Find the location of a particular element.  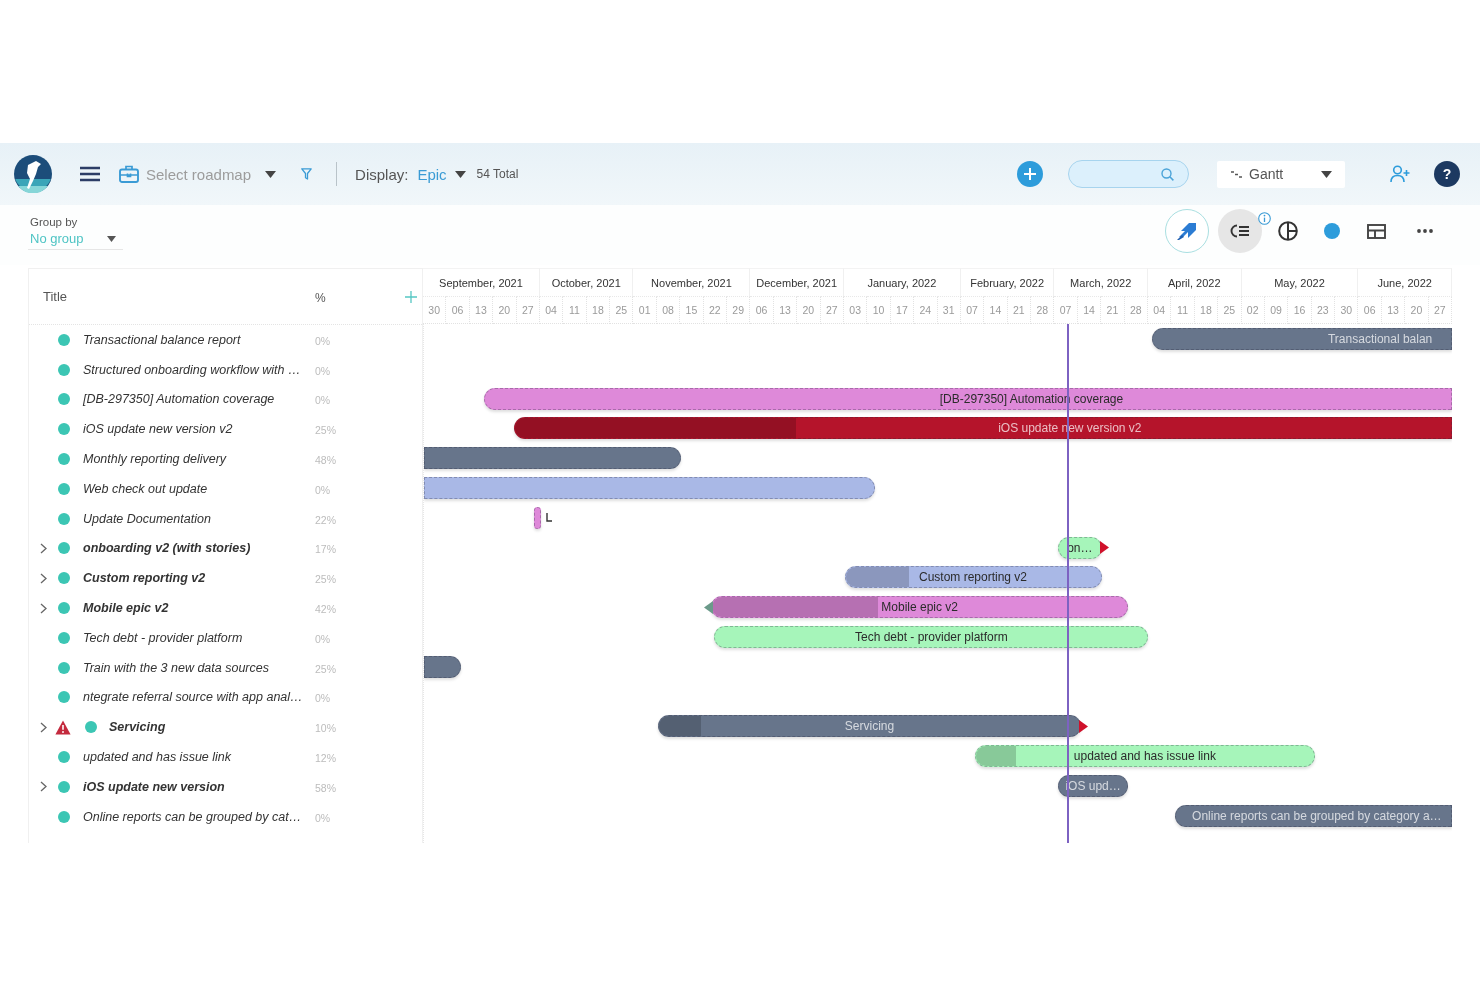

week-label: 10 is located at coordinates (878, 310).